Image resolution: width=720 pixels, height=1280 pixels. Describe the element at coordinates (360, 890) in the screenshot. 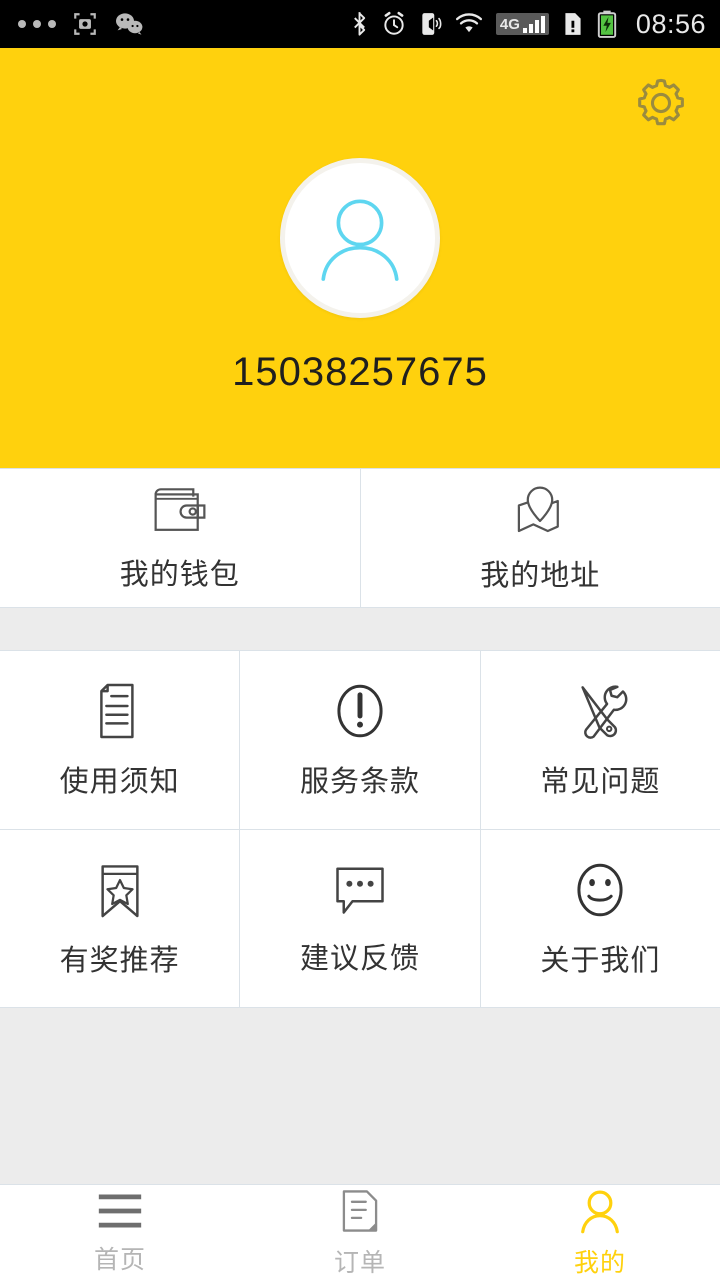

I see `speech-bubble-icon` at that location.